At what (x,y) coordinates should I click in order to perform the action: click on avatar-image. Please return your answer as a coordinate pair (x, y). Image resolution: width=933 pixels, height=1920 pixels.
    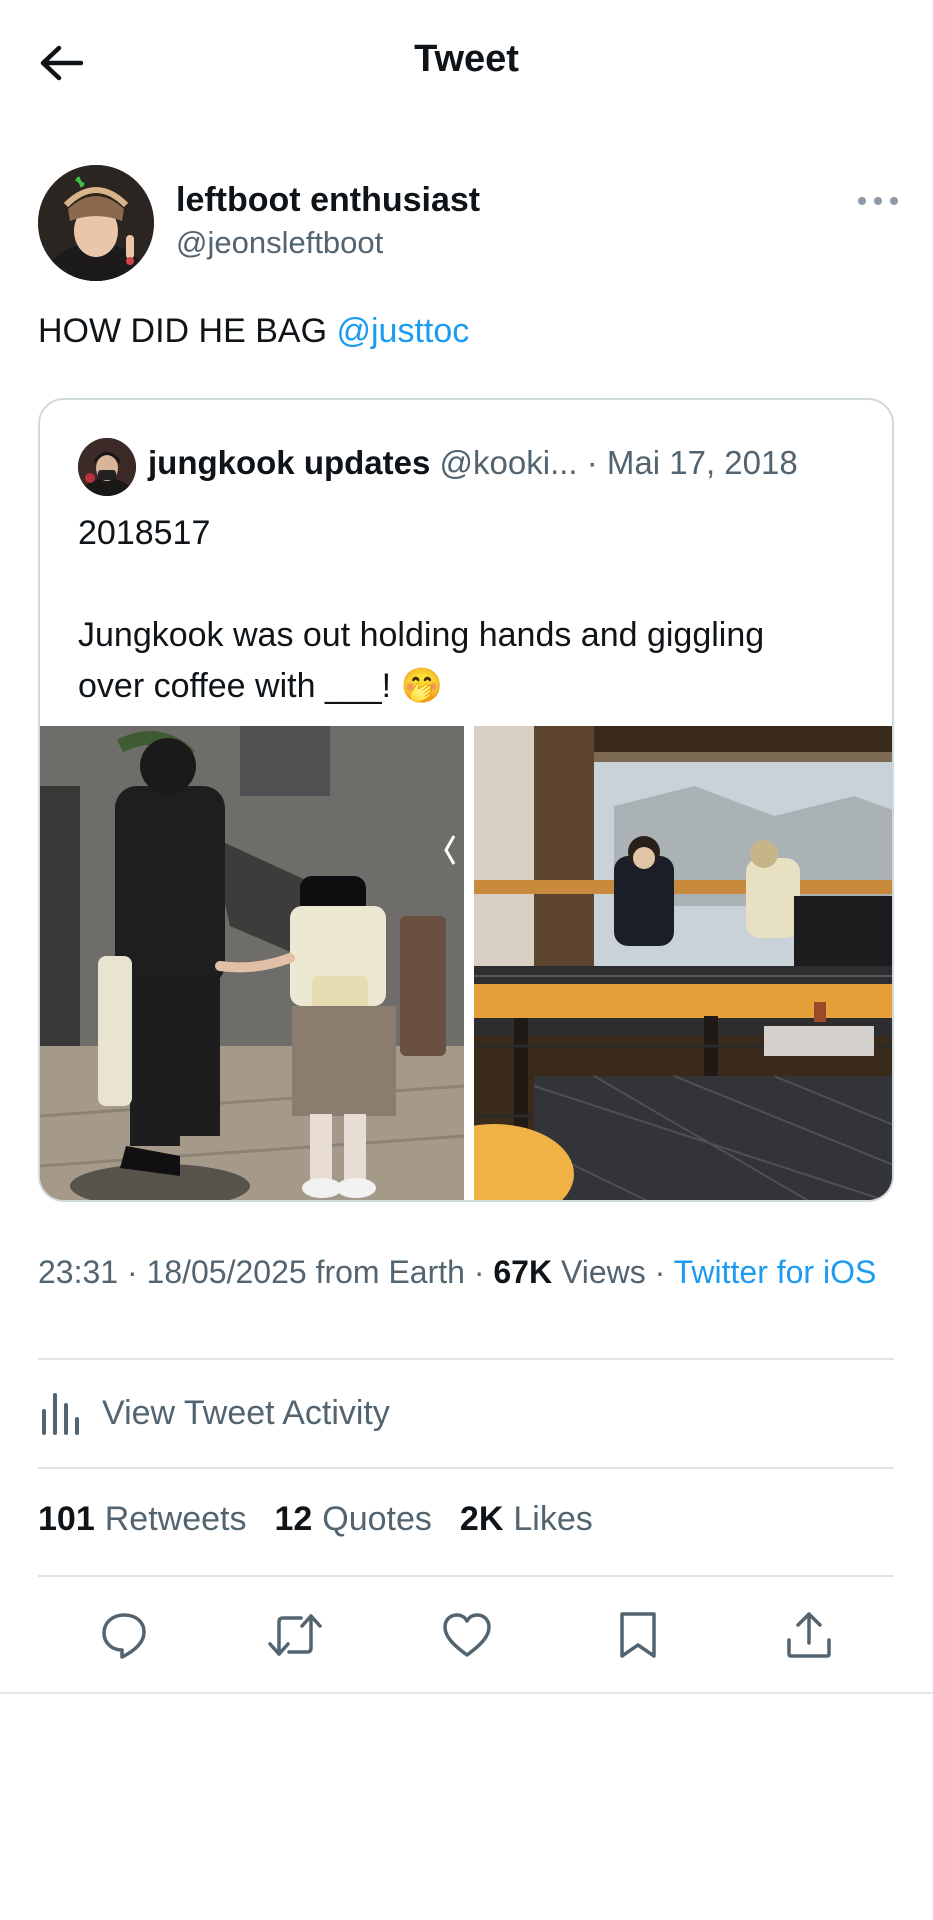
    Looking at the image, I should click on (96, 223).